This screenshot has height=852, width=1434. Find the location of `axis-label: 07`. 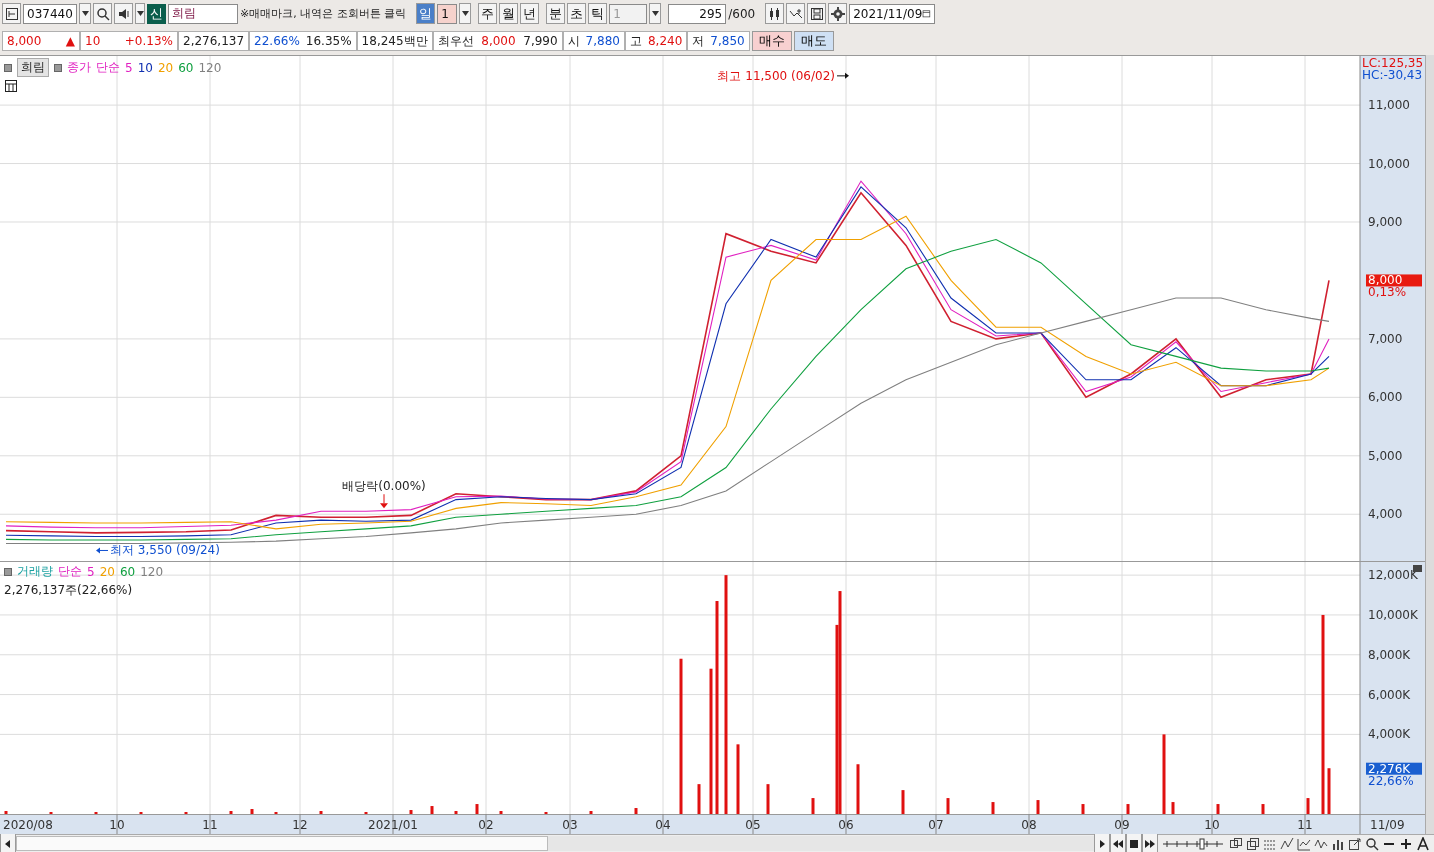

axis-label: 07 is located at coordinates (936, 825).